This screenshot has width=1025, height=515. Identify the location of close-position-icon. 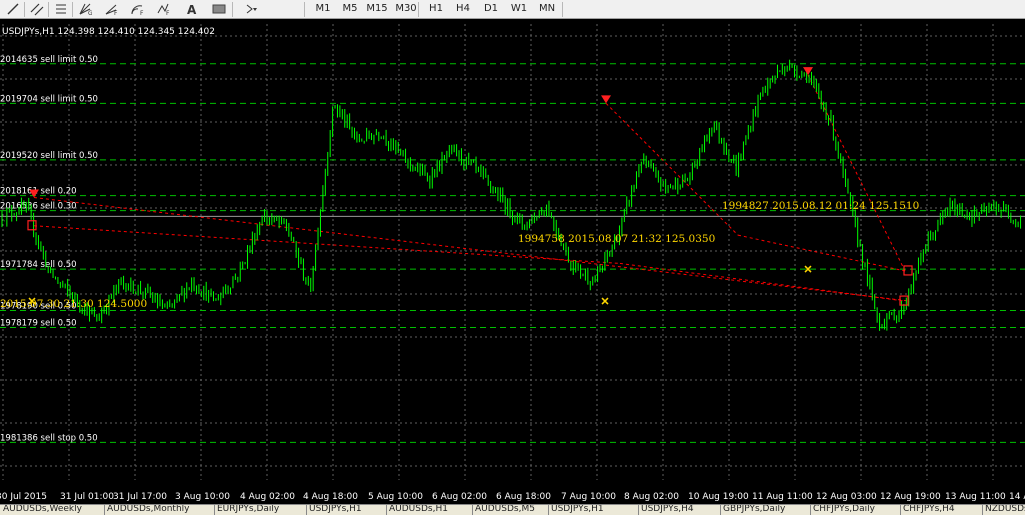
(32, 225).